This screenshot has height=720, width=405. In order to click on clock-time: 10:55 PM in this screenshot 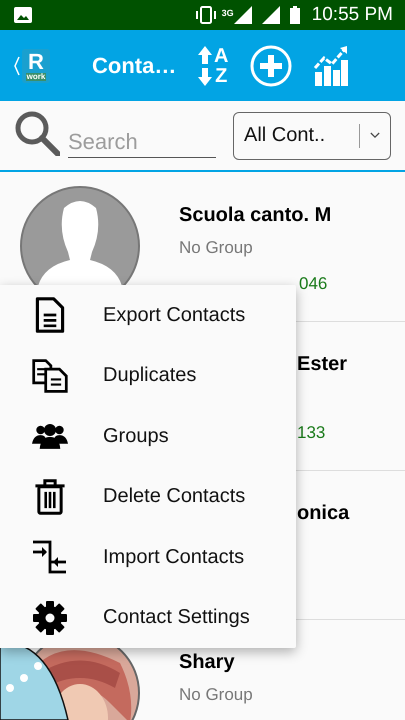, I will do `click(352, 15)`.